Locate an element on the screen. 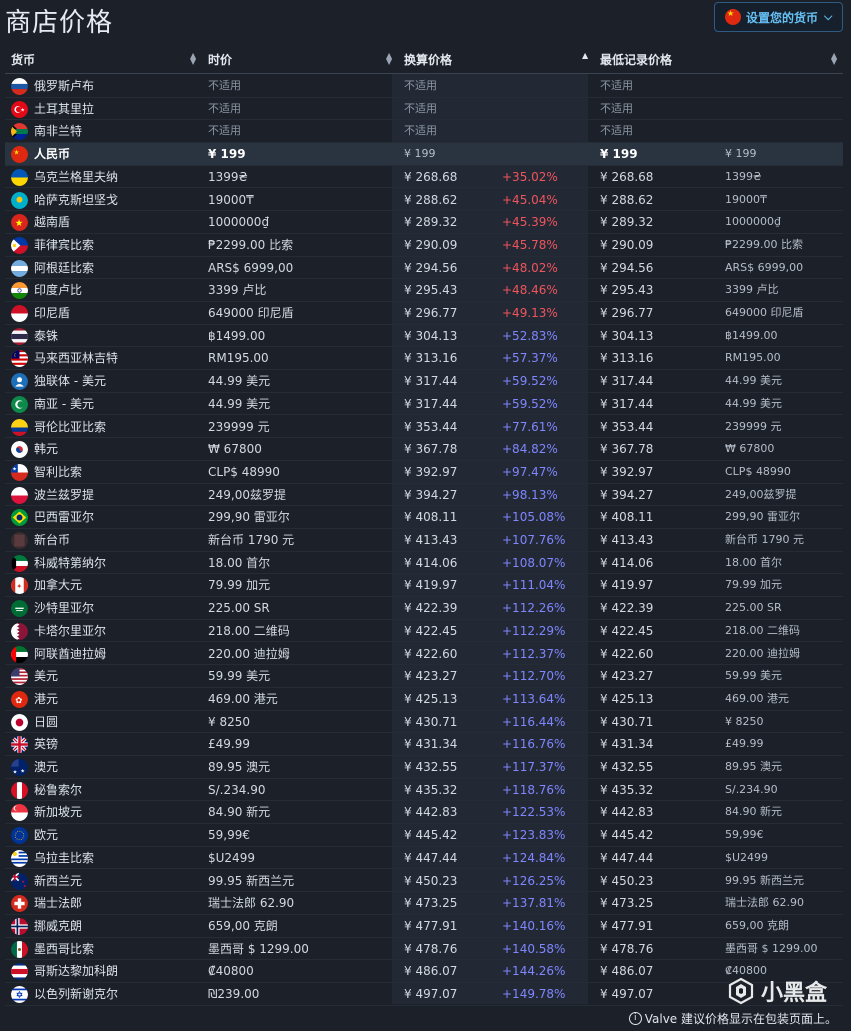 This screenshot has width=851, height=1031. sort-asc-icon: ▲ is located at coordinates (585, 56).